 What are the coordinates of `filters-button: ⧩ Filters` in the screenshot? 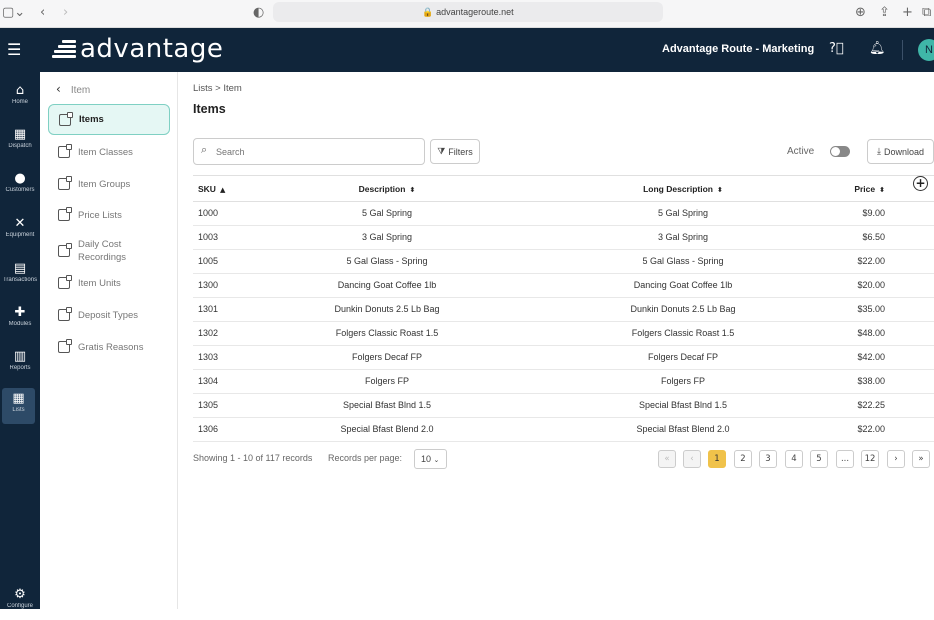 It's located at (455, 151).